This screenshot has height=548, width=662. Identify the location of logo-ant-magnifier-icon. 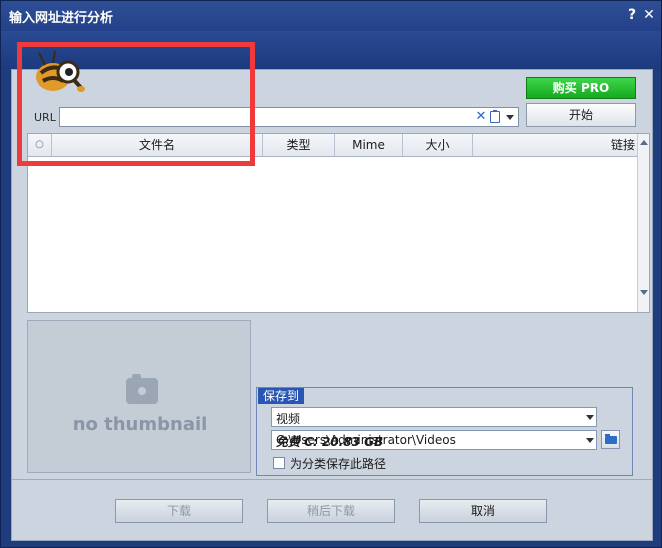
(61, 73).